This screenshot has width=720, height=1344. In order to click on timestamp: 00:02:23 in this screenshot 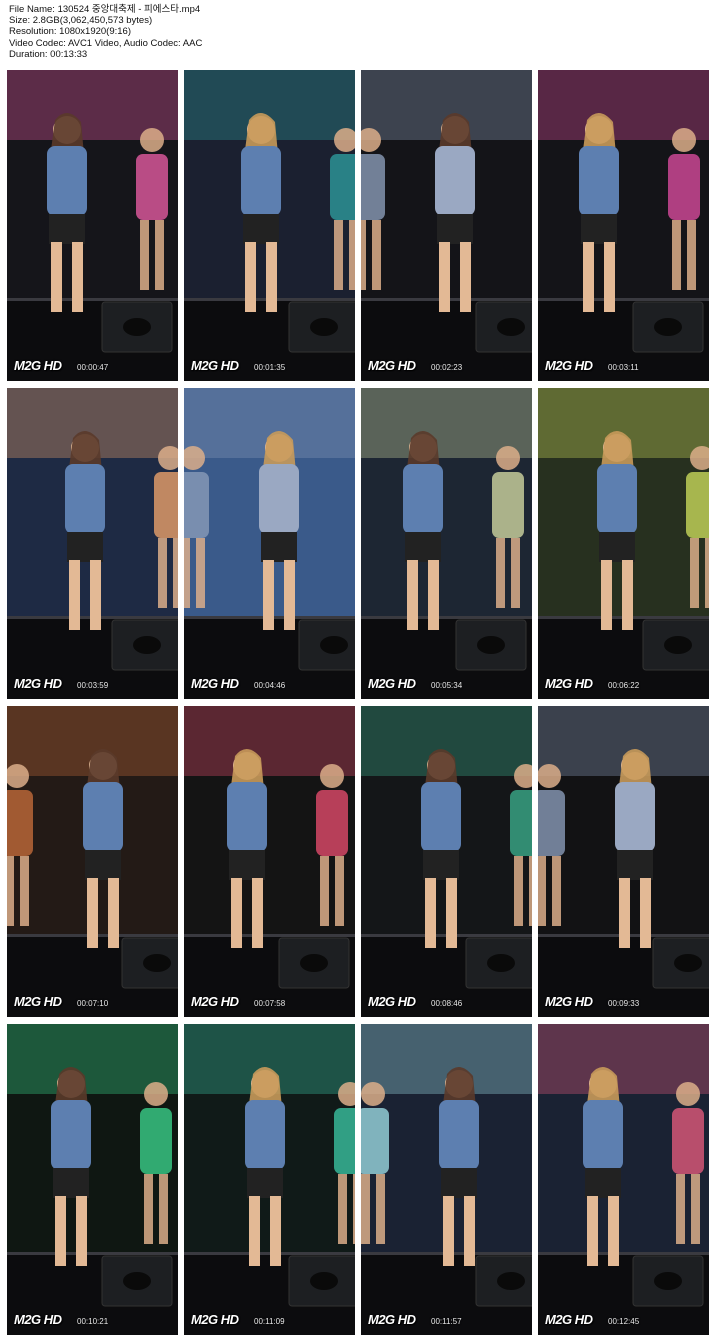, I will do `click(447, 367)`.